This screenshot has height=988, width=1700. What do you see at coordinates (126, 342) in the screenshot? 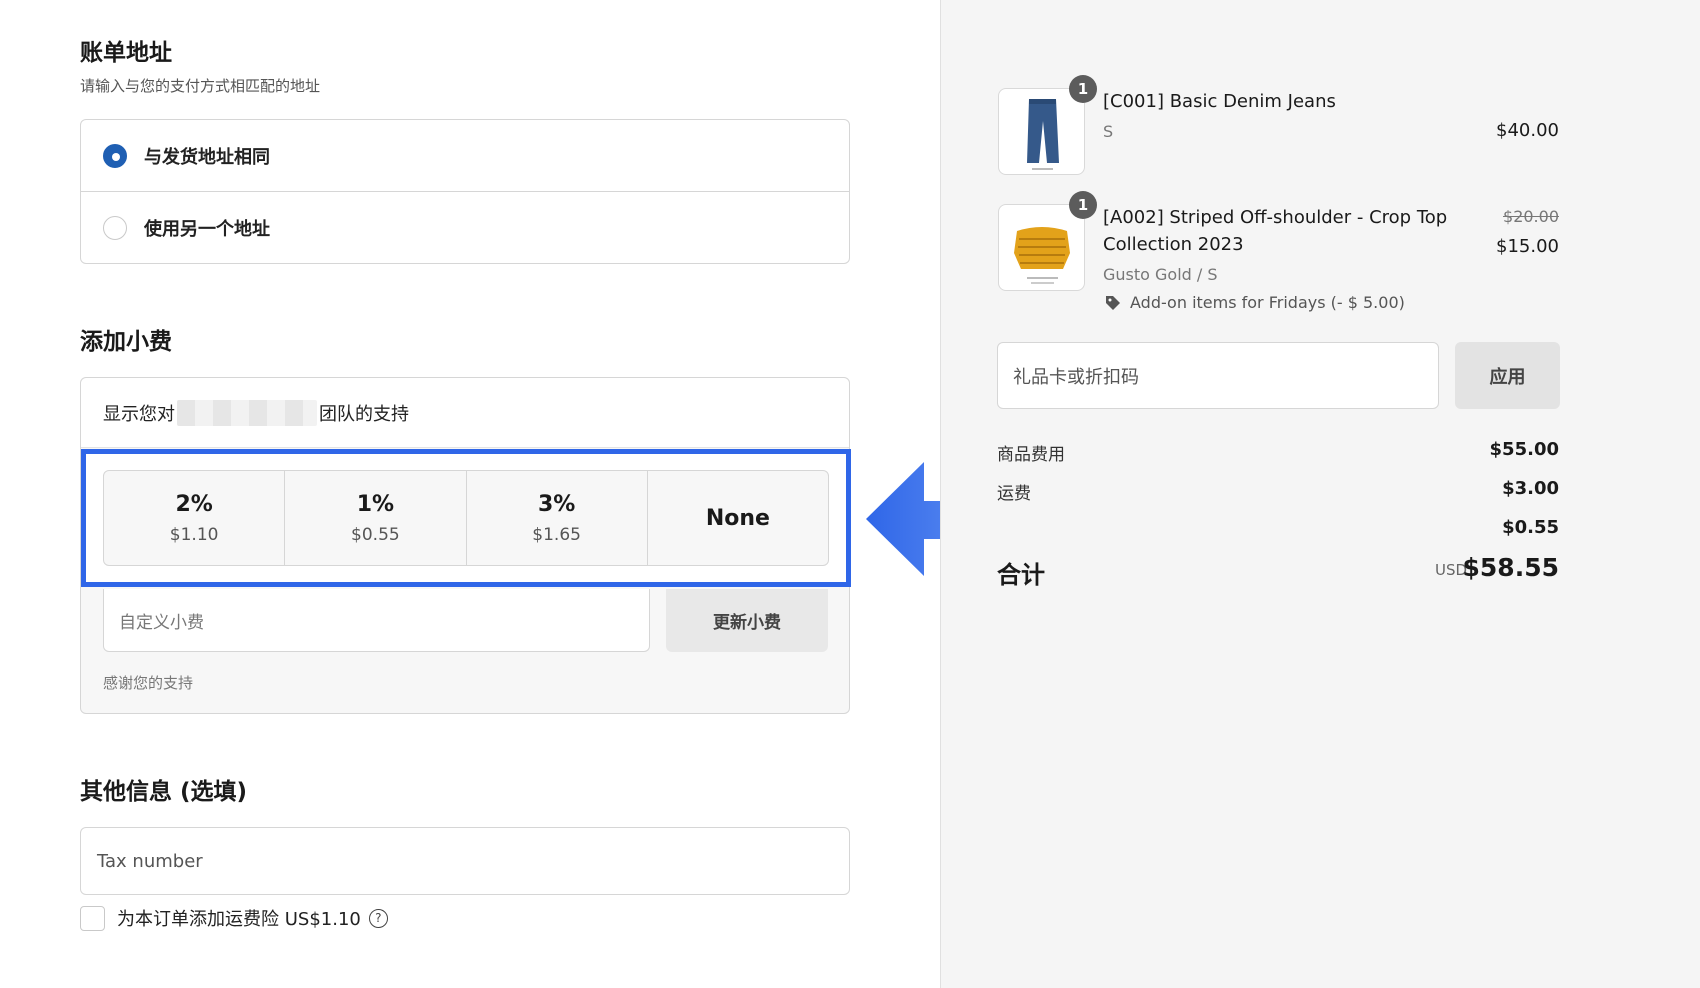
I see `tip-title: 添加小费` at bounding box center [126, 342].